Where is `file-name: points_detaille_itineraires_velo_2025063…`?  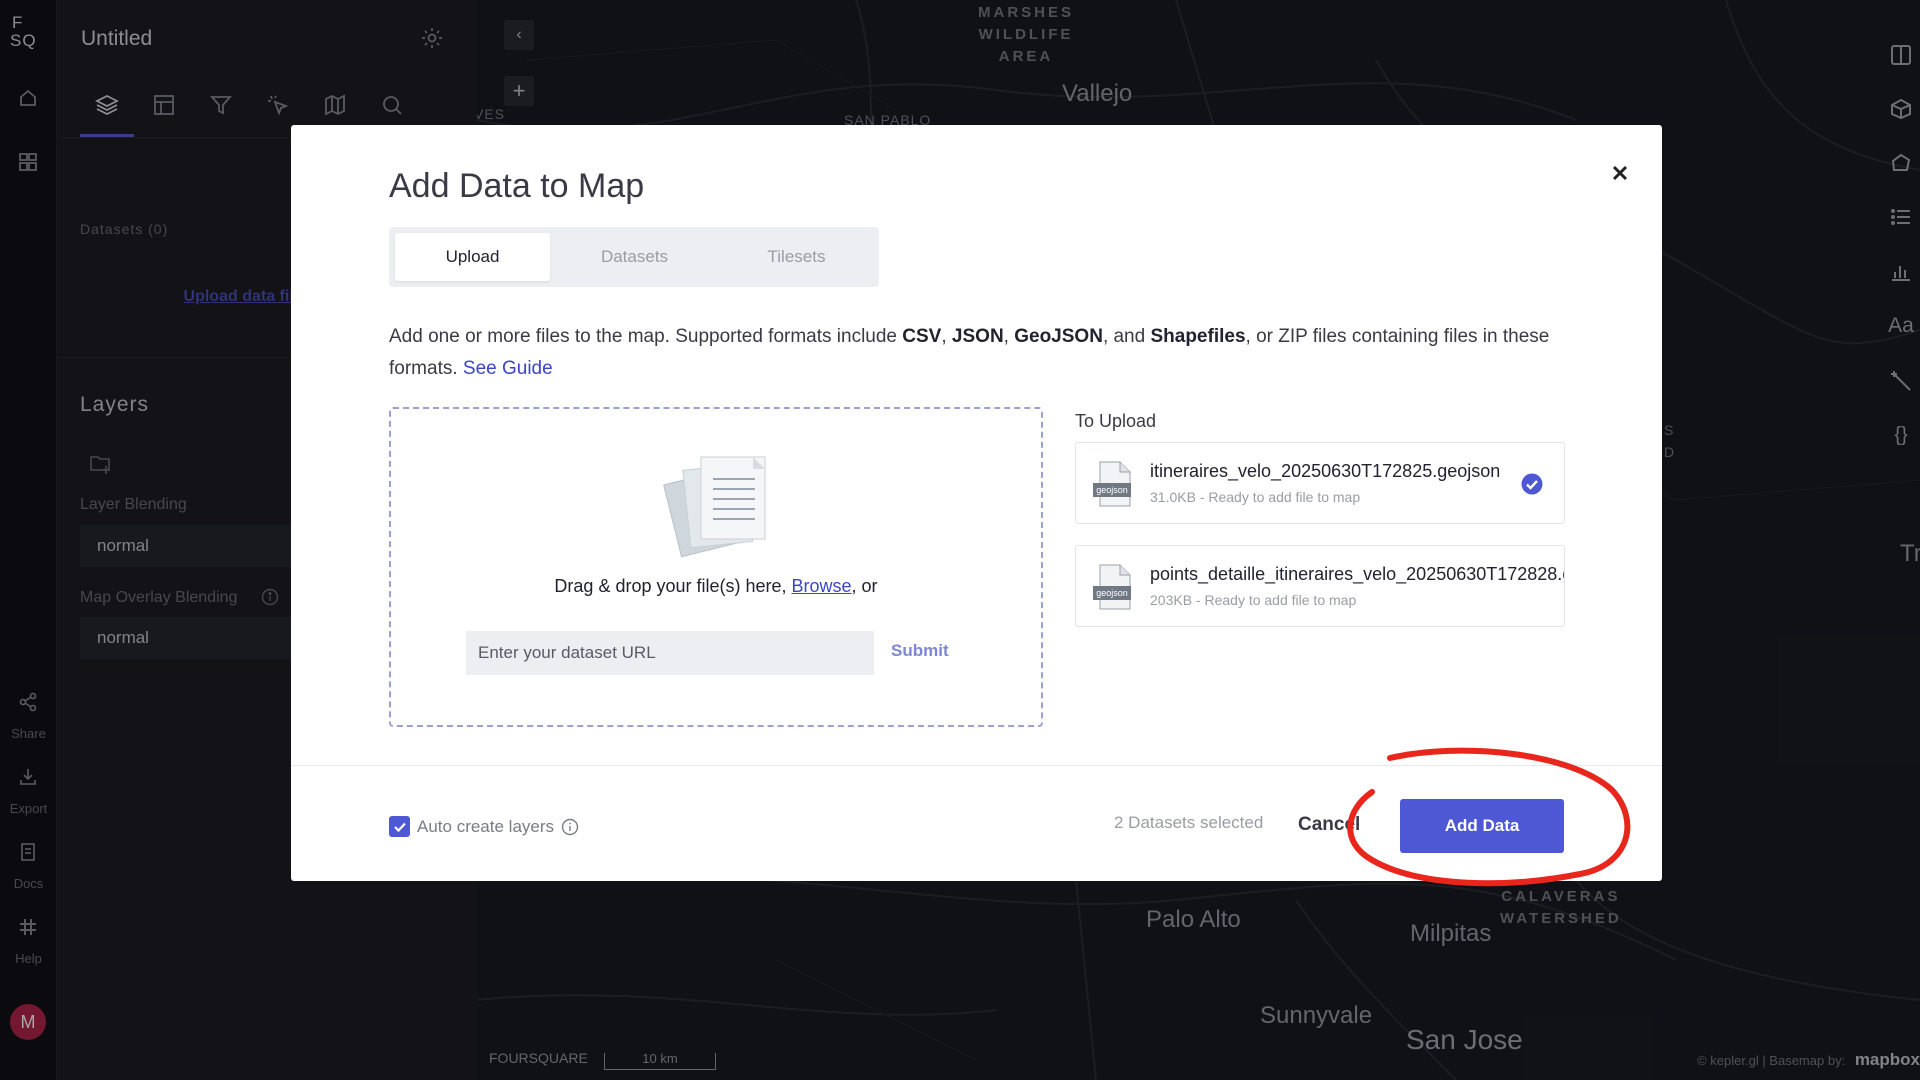
file-name: points_detaille_itineraires_velo_2025063… is located at coordinates (1357, 574).